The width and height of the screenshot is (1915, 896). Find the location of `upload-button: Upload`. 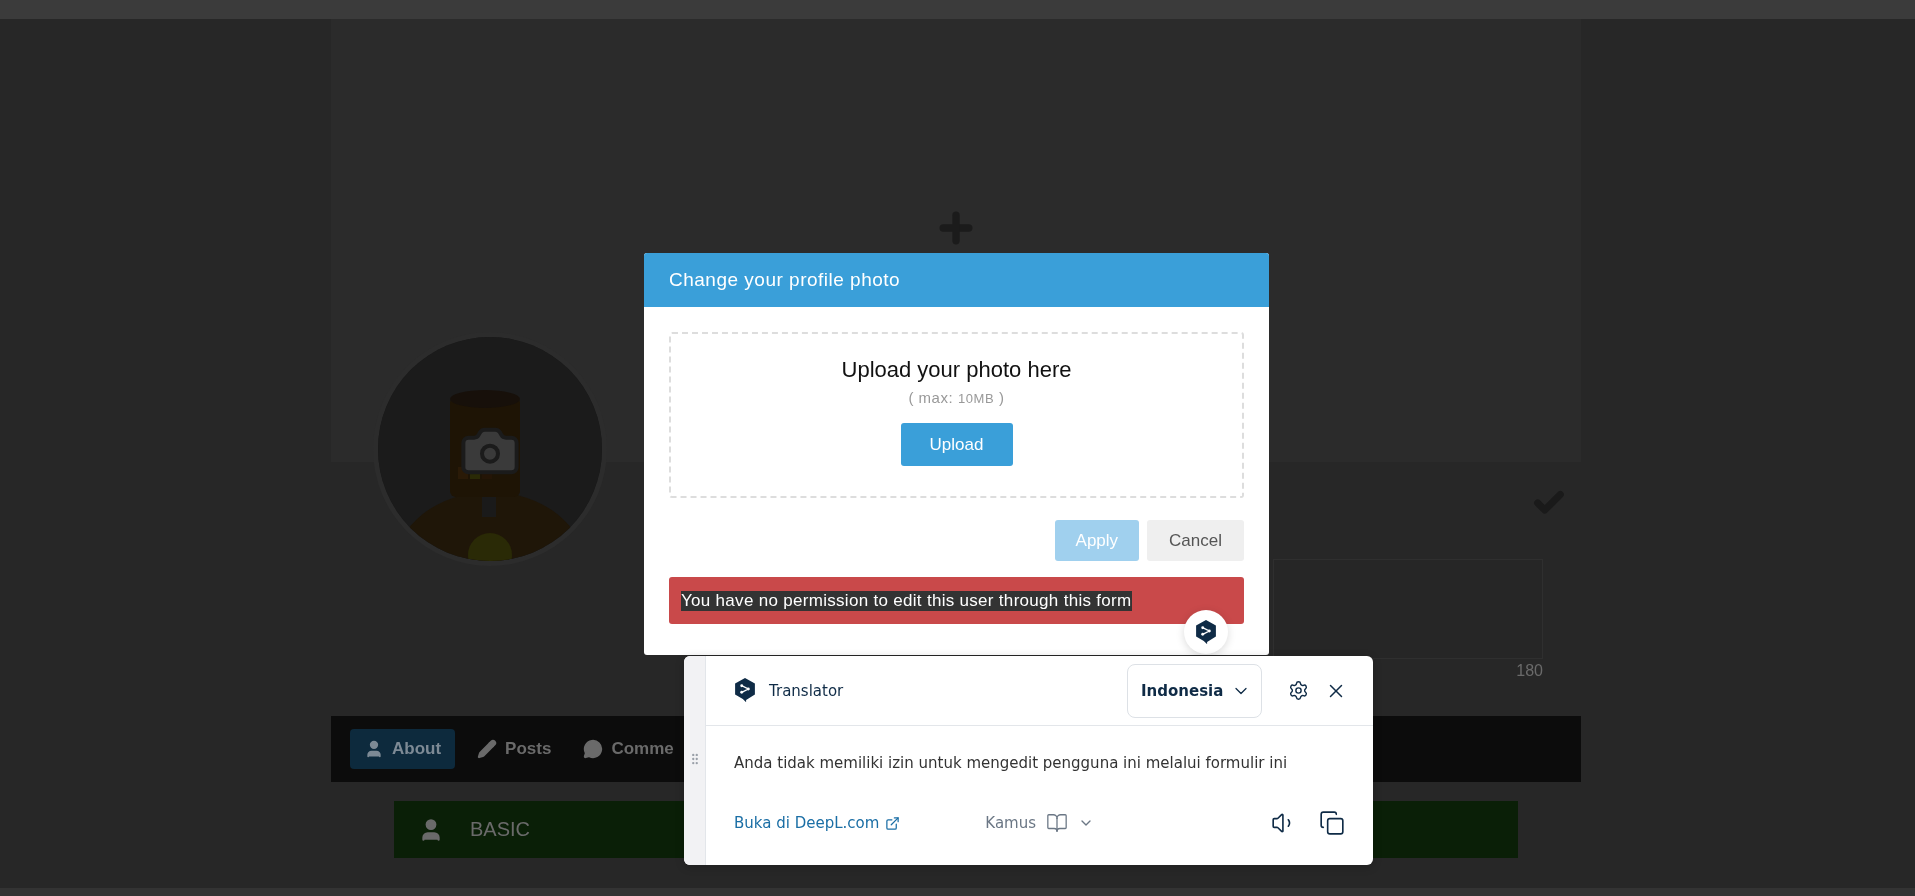

upload-button: Upload is located at coordinates (956, 444).